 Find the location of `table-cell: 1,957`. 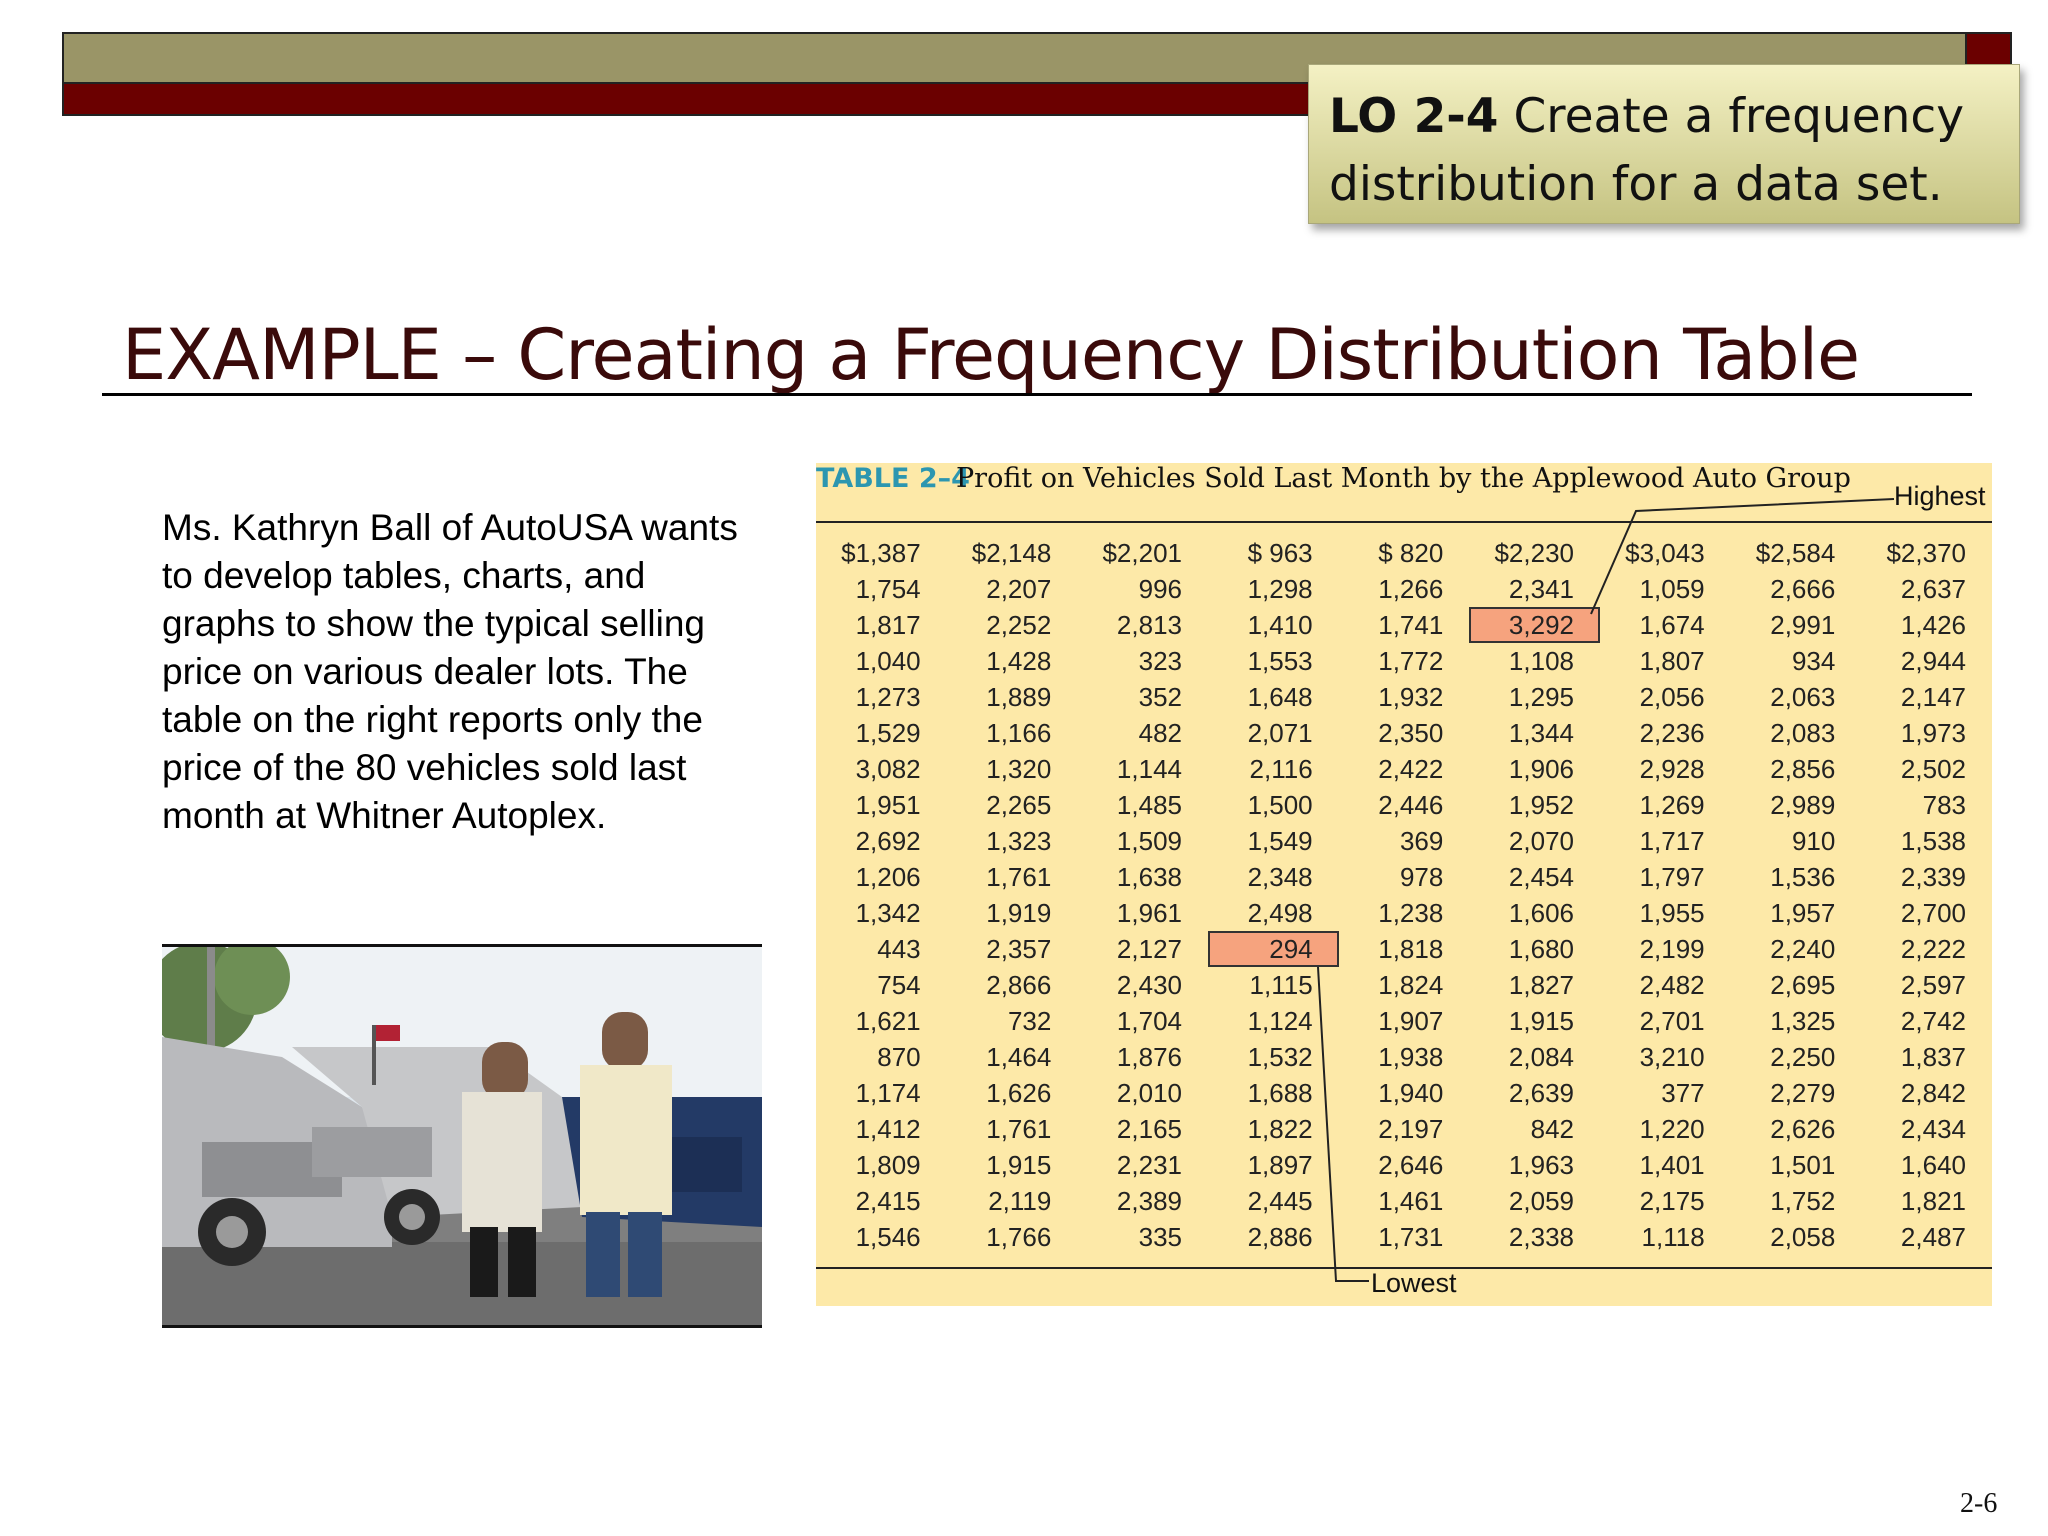

table-cell: 1,957 is located at coordinates (1803, 913).